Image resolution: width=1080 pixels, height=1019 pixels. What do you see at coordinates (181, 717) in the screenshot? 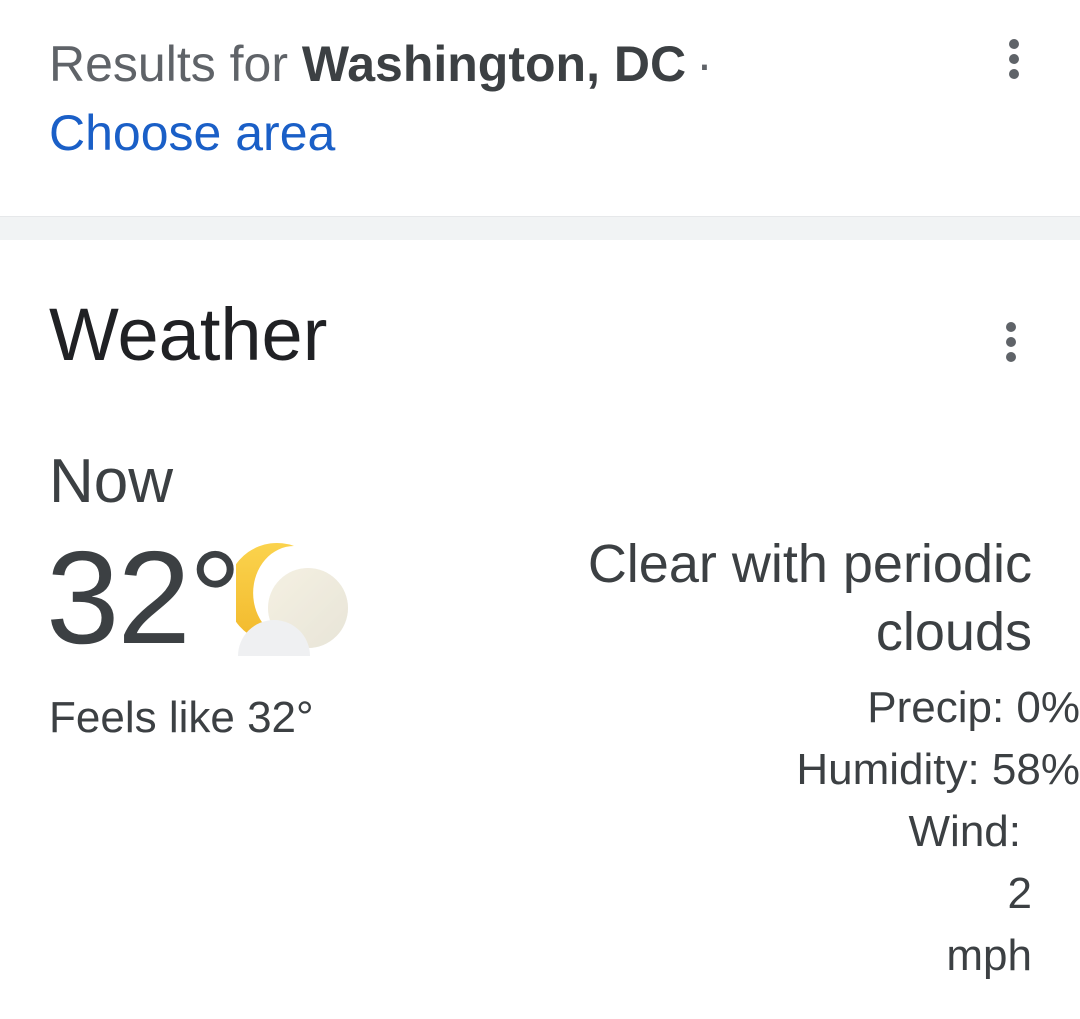
I see `feels-like: Feels like 32°` at bounding box center [181, 717].